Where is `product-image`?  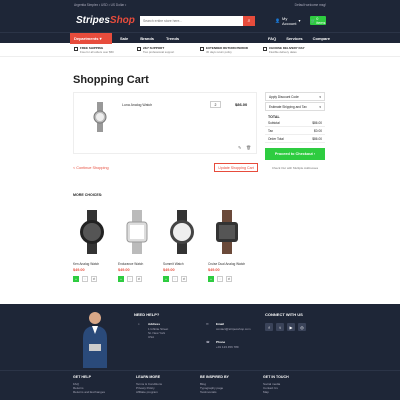 product-image is located at coordinates (100, 117).